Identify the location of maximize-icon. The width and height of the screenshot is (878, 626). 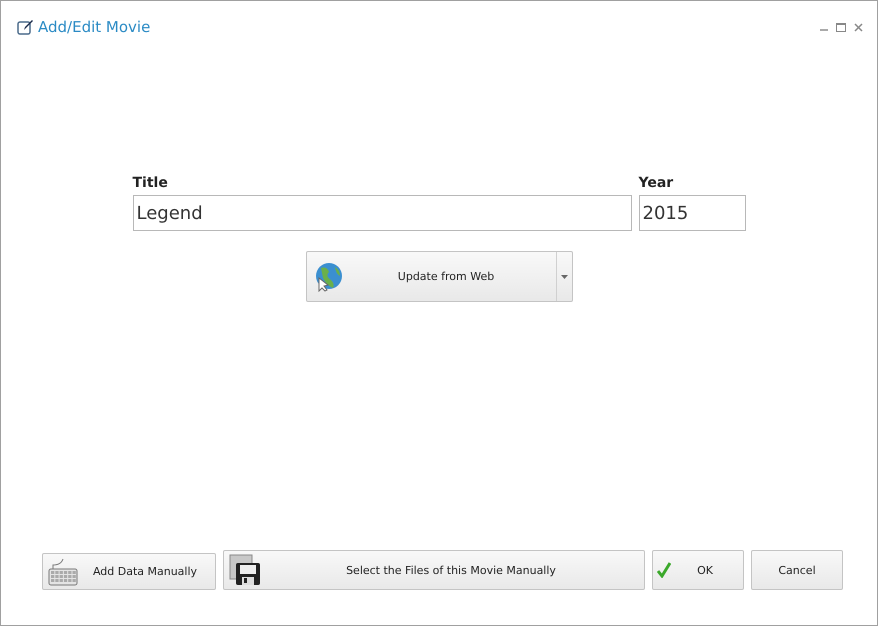
(841, 27).